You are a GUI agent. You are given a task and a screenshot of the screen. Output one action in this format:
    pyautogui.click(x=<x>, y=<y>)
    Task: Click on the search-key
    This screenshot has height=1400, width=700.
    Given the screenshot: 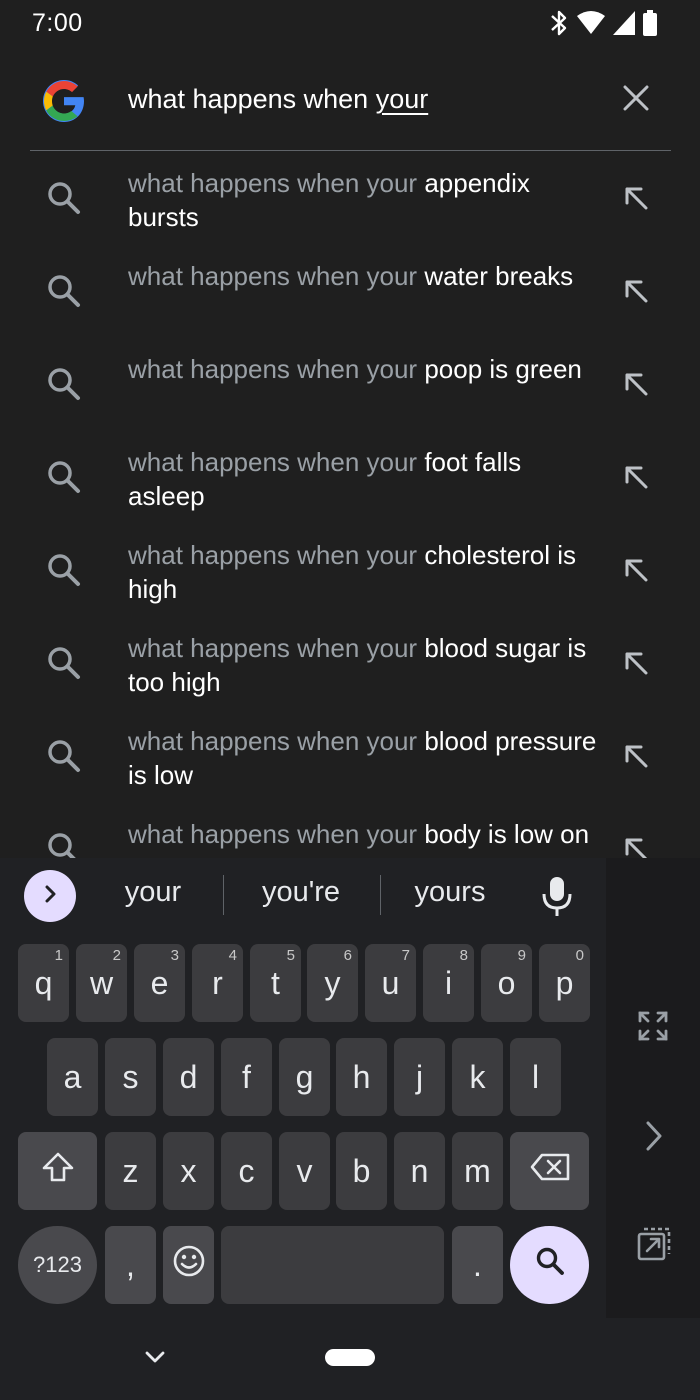 What is the action you would take?
    pyautogui.click(x=549, y=1265)
    